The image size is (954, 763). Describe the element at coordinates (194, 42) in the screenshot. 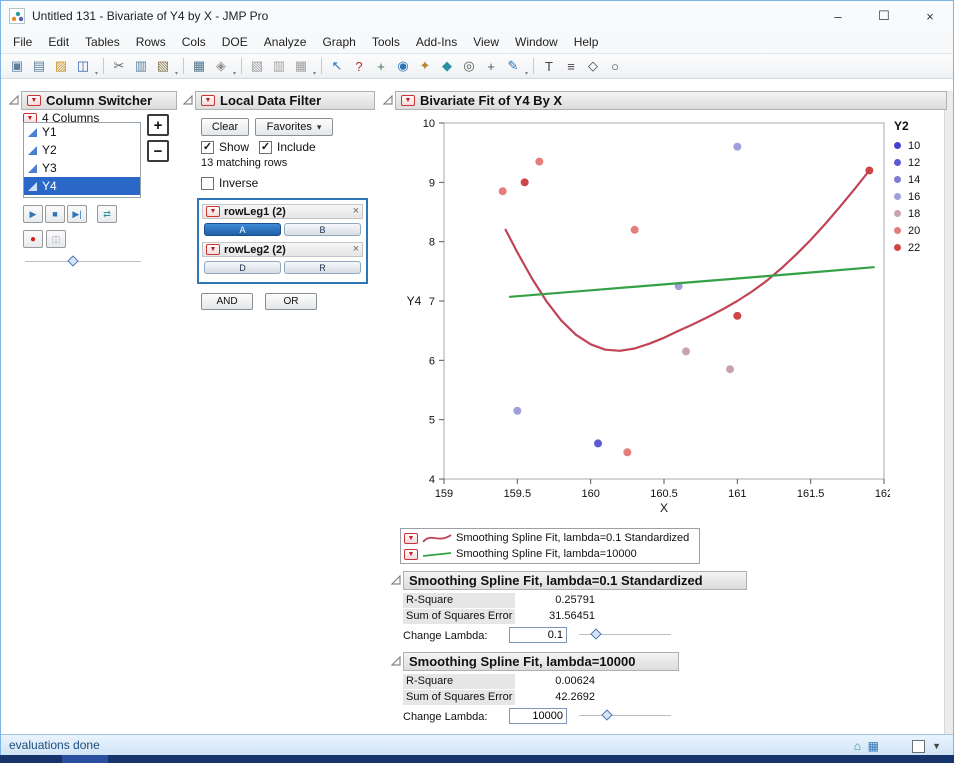

I see `menu-cols: Cols` at that location.